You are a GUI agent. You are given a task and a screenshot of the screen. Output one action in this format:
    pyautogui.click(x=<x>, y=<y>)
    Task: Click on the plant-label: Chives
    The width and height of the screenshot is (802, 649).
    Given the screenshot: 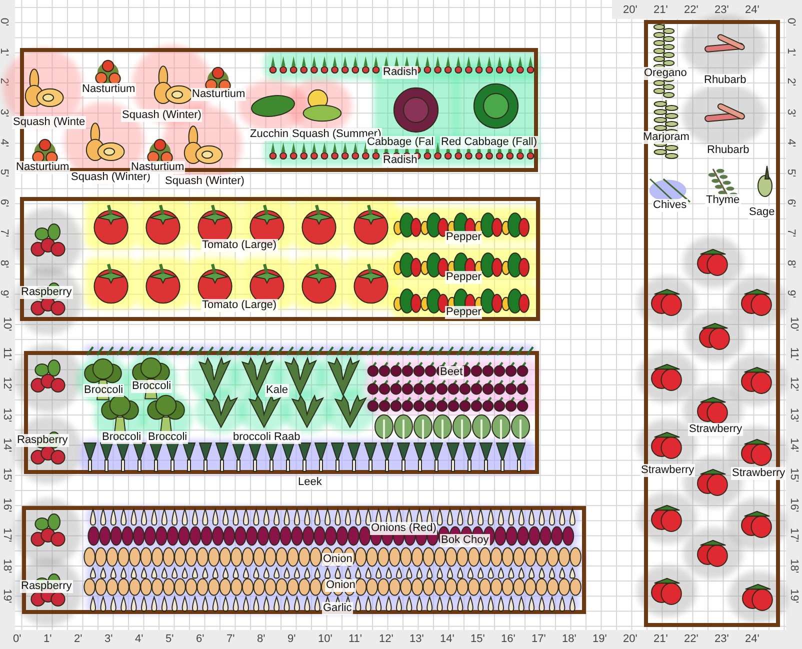 What is the action you would take?
    pyautogui.click(x=670, y=205)
    